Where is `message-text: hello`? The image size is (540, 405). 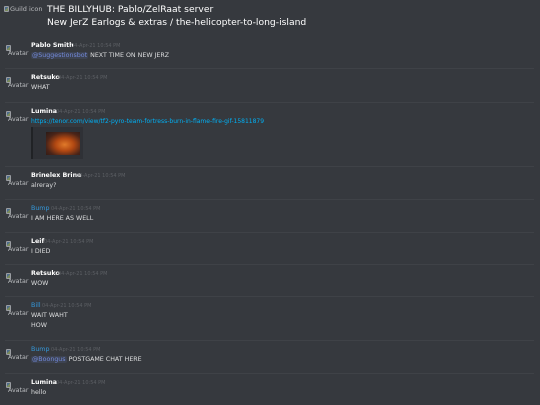
message-text: hello is located at coordinates (39, 392).